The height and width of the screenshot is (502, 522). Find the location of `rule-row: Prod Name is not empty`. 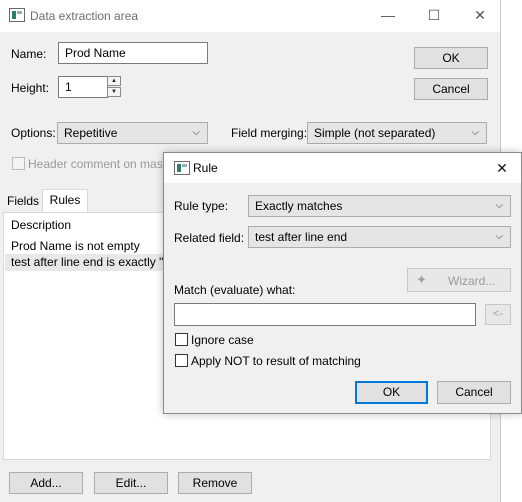

rule-row: Prod Name is not empty is located at coordinates (91, 246).